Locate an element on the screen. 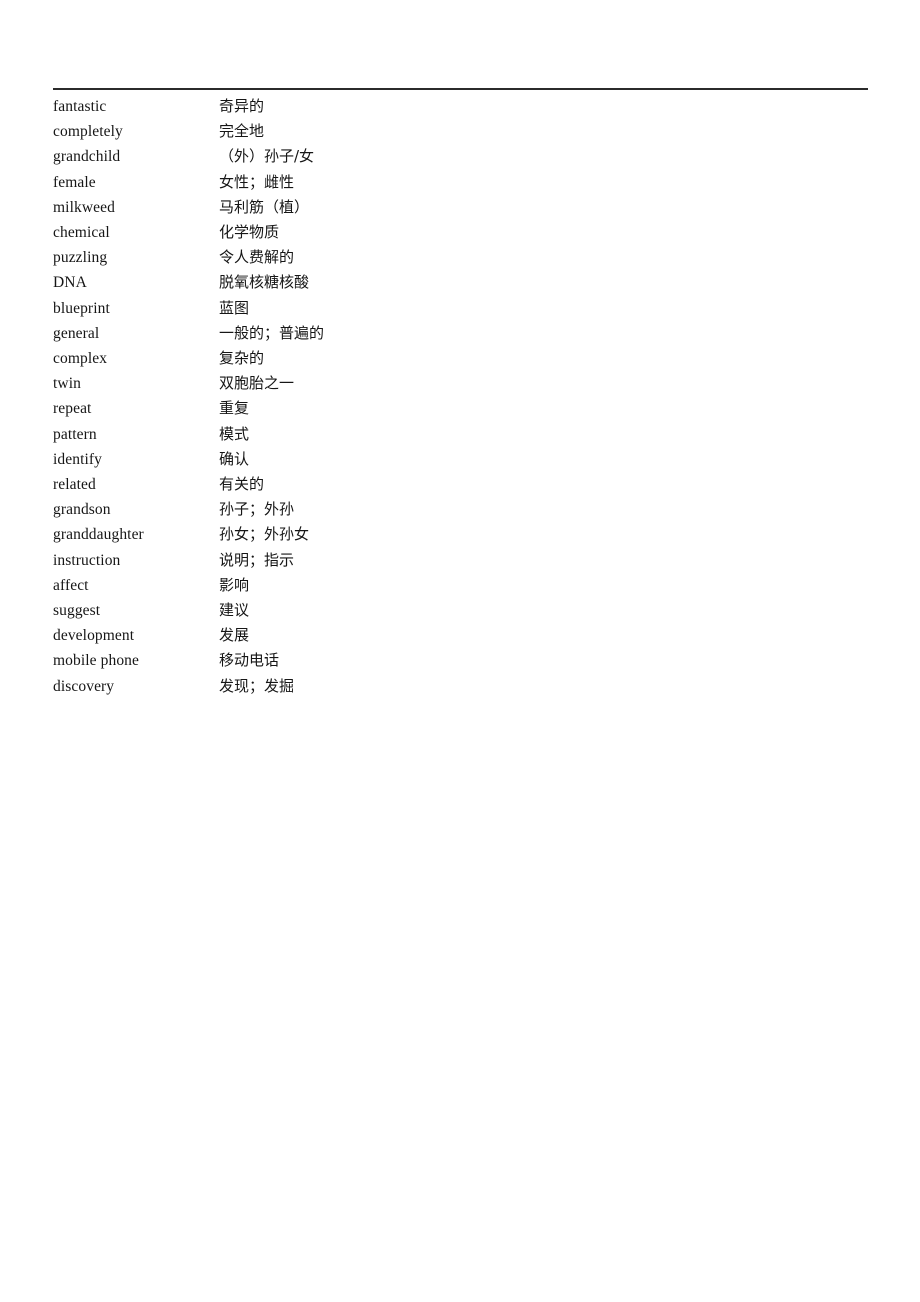 Image resolution: width=920 pixels, height=1302 pixels. vocabulary-term: related is located at coordinates (74, 485).